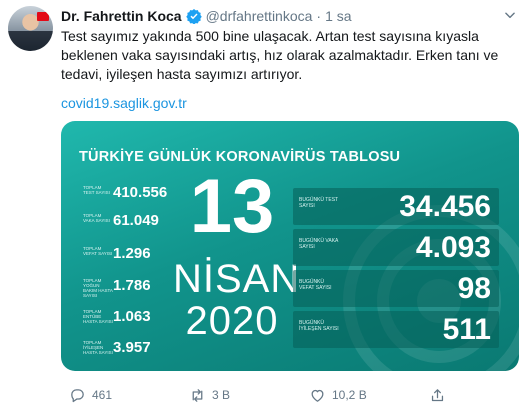 This screenshot has height=413, width=531. What do you see at coordinates (102, 395) in the screenshot?
I see `reply-count: 461` at bounding box center [102, 395].